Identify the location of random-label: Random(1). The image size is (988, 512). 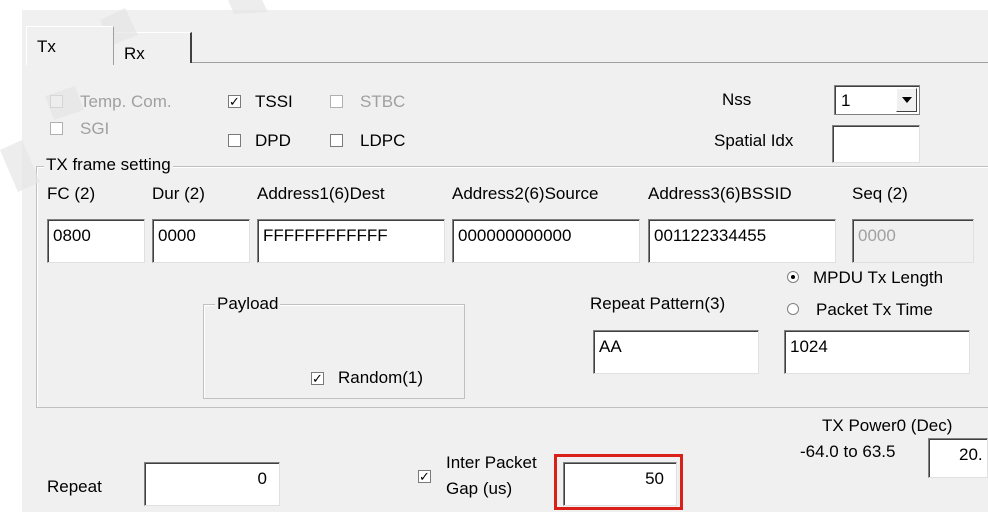
(381, 377).